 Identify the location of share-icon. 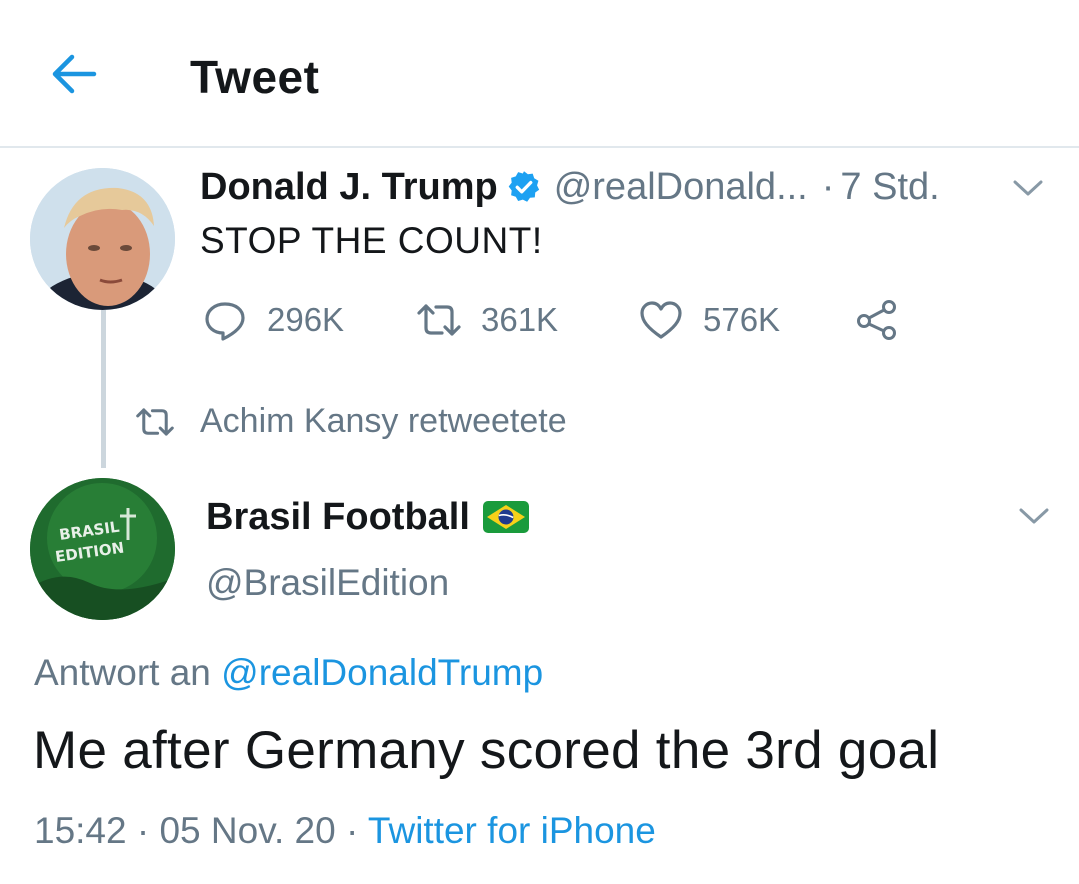
(876, 320).